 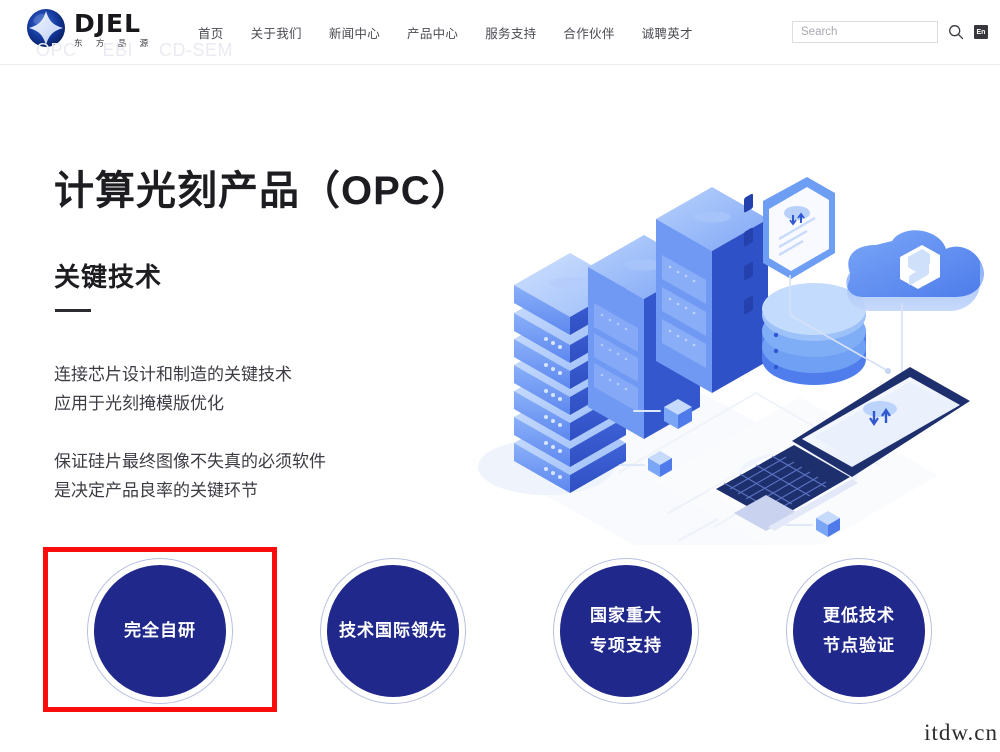 What do you see at coordinates (712, 290) in the screenshot?
I see `server-rack-tall` at bounding box center [712, 290].